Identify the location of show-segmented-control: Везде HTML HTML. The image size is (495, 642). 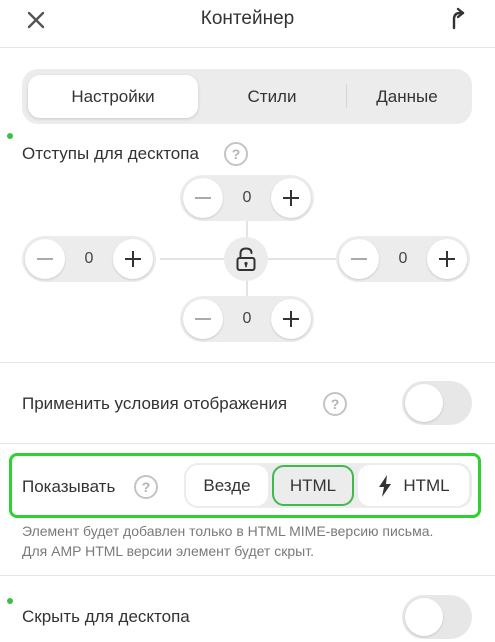
(328, 485).